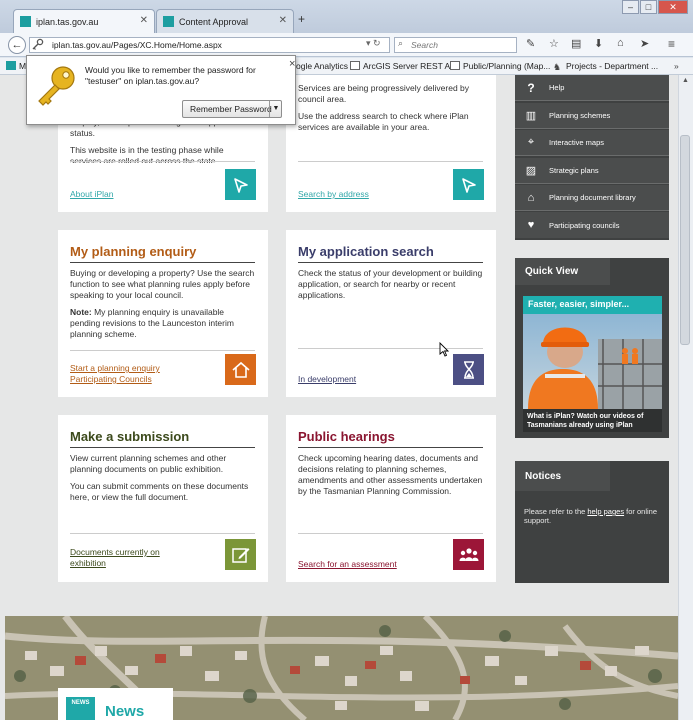 The height and width of the screenshot is (720, 693). What do you see at coordinates (333, 194) in the screenshot?
I see `search-by-address-link: Search by address` at bounding box center [333, 194].